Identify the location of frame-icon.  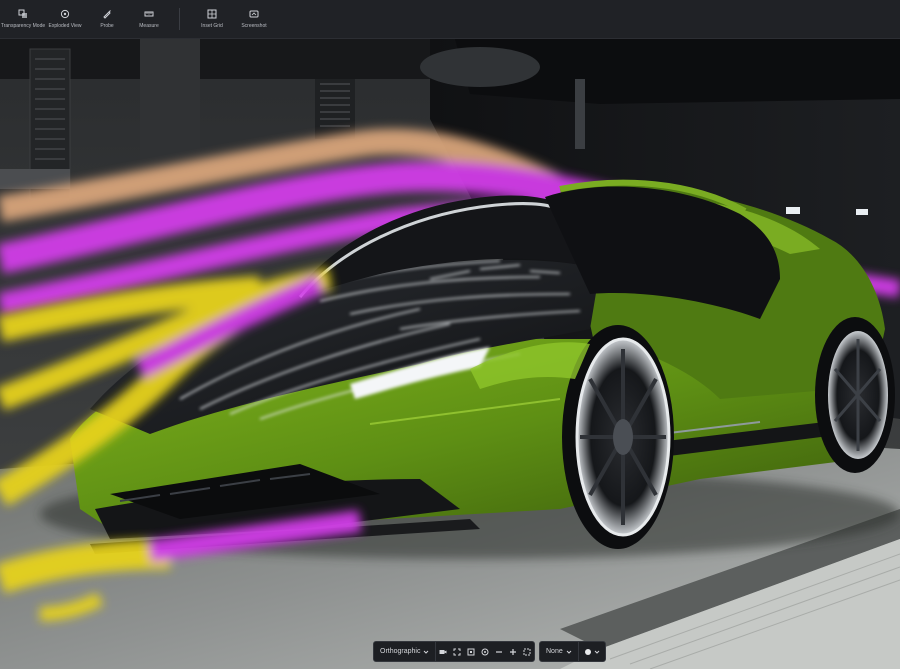
(471, 651).